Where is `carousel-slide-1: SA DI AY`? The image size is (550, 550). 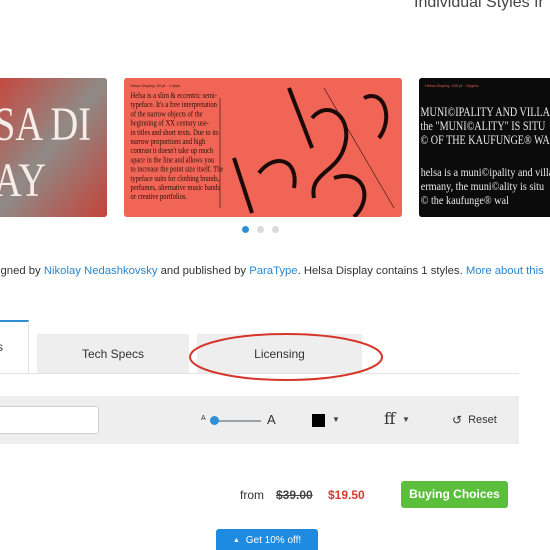 carousel-slide-1: SA DI AY is located at coordinates (53, 147).